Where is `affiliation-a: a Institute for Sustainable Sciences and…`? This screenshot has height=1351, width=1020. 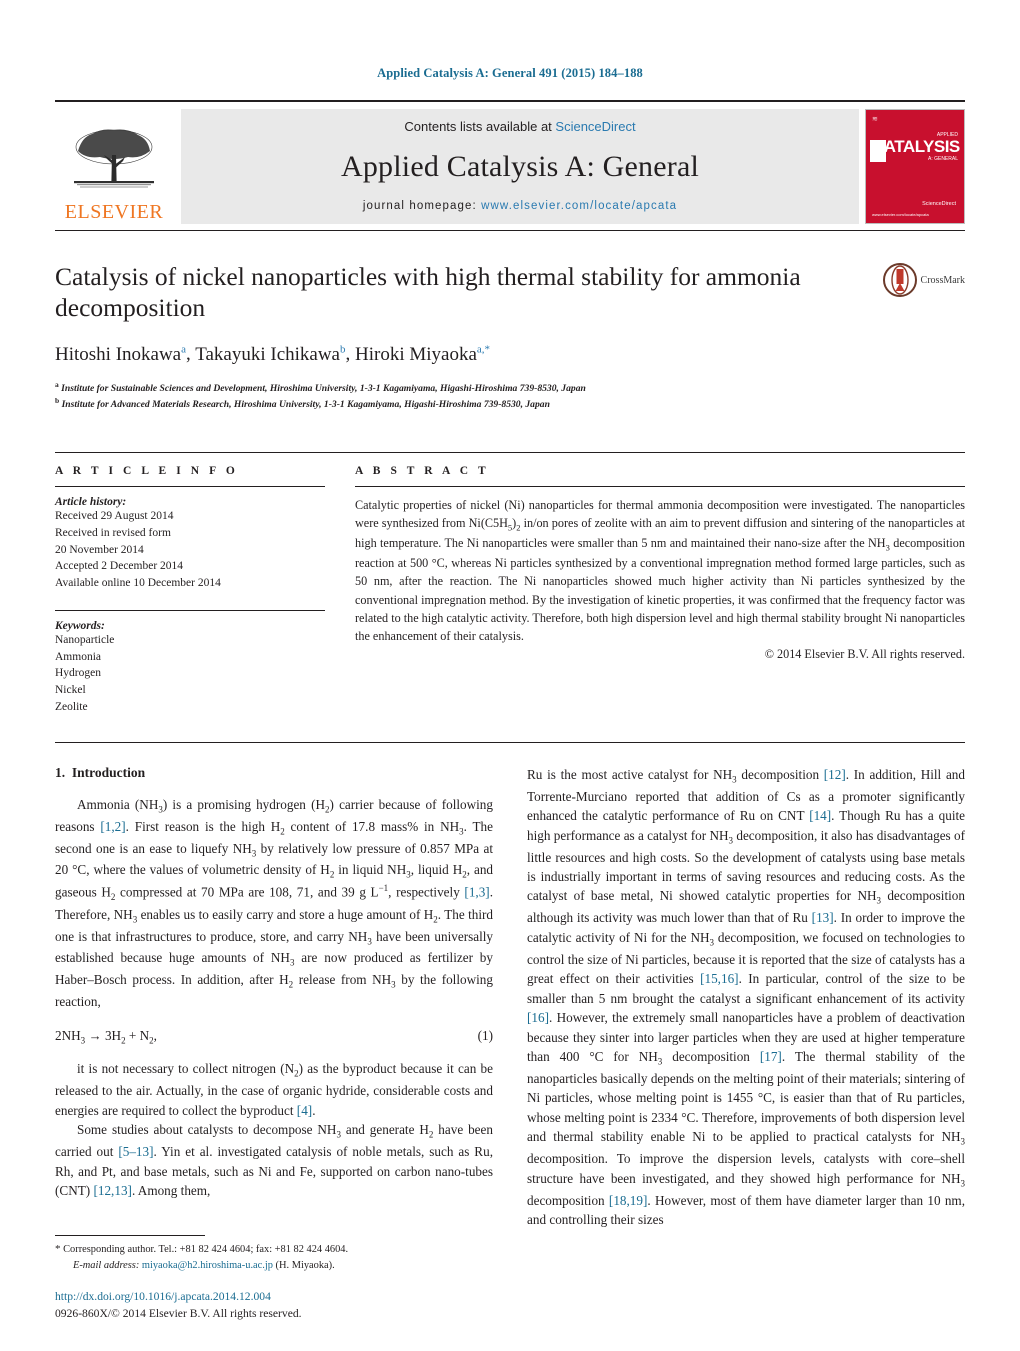 affiliation-a: a Institute for Sustainable Sciences and… is located at coordinates (320, 387).